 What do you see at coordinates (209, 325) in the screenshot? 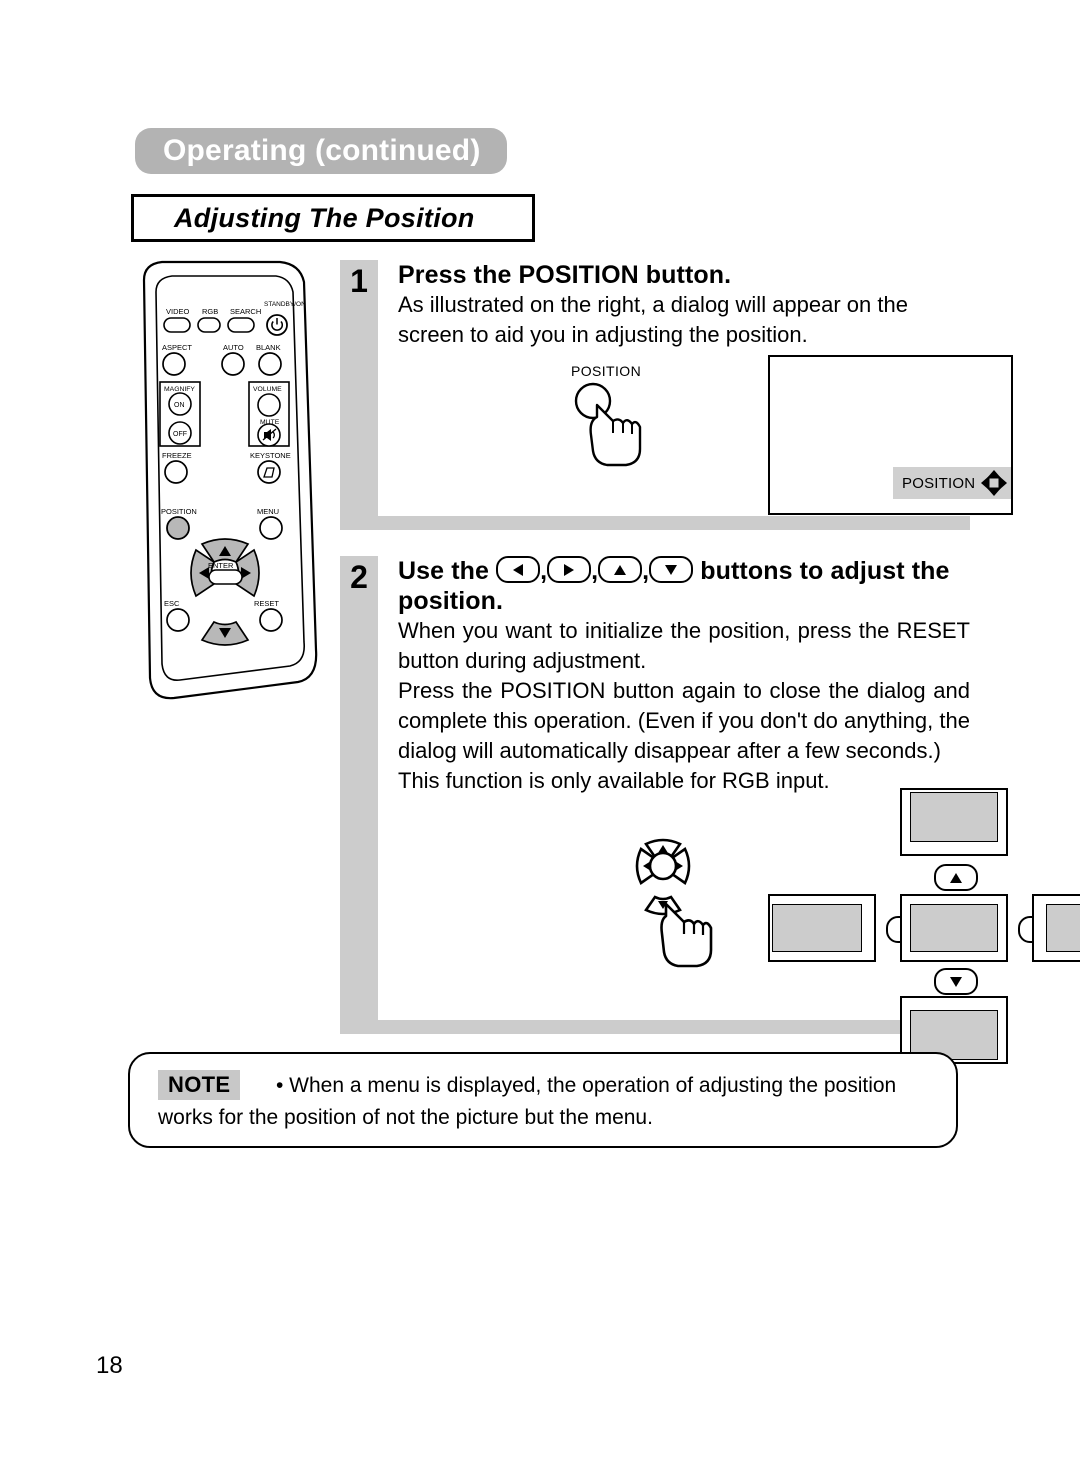
I see `remote-button-rgb` at bounding box center [209, 325].